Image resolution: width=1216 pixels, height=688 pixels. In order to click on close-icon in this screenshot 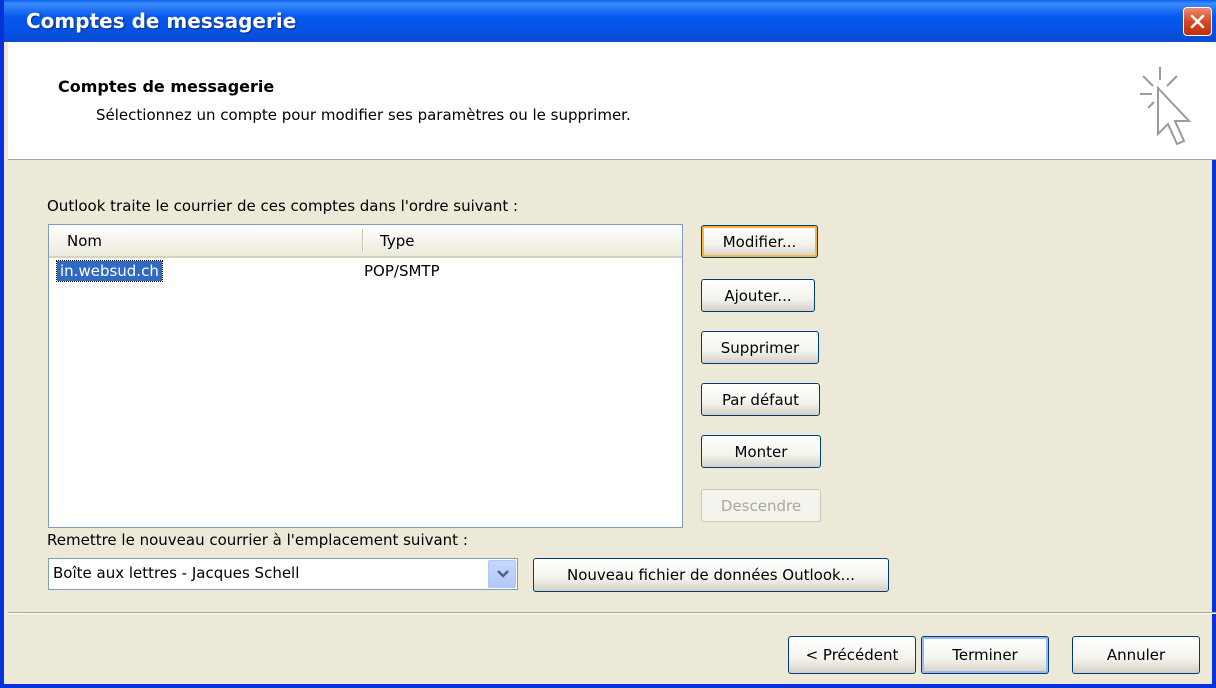, I will do `click(1197, 21)`.